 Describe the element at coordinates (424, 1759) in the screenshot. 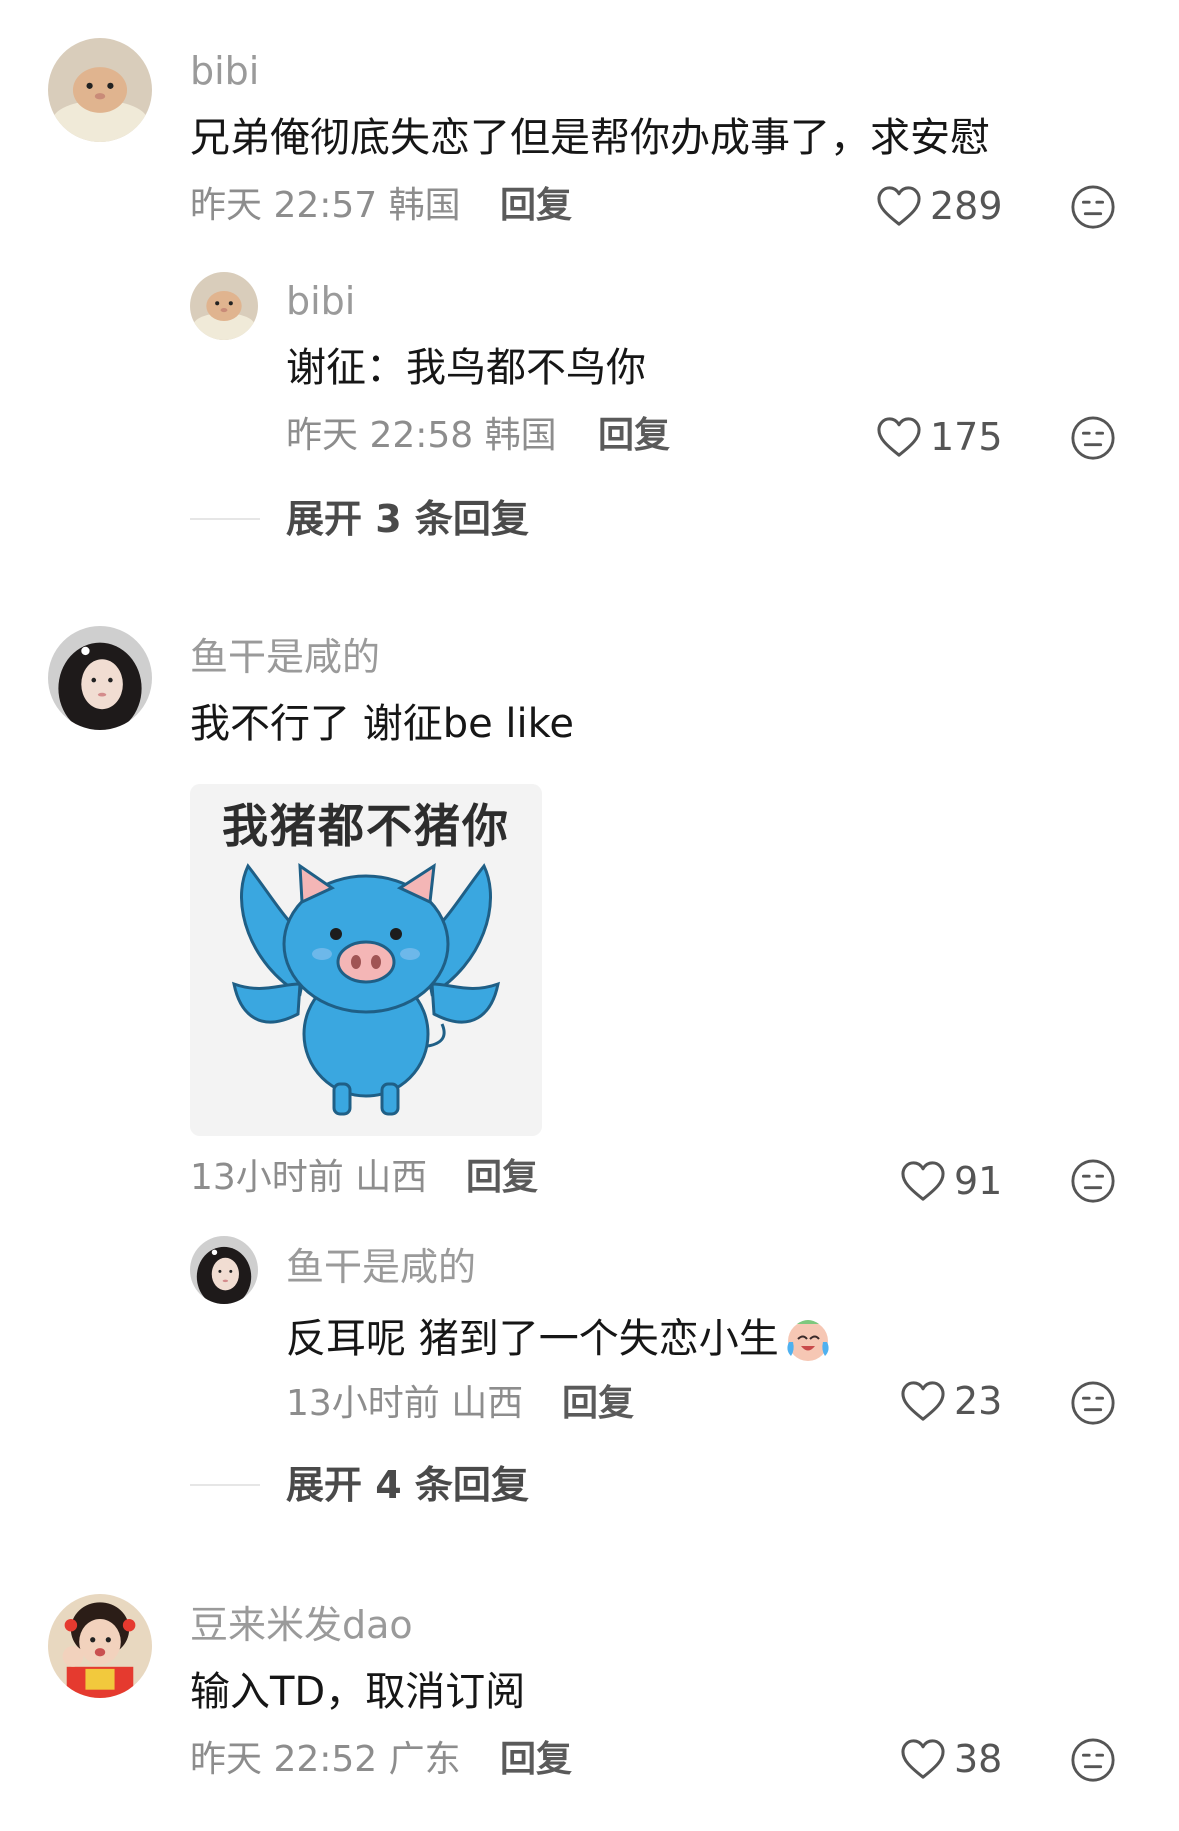

I see `comment-location: 广东` at that location.